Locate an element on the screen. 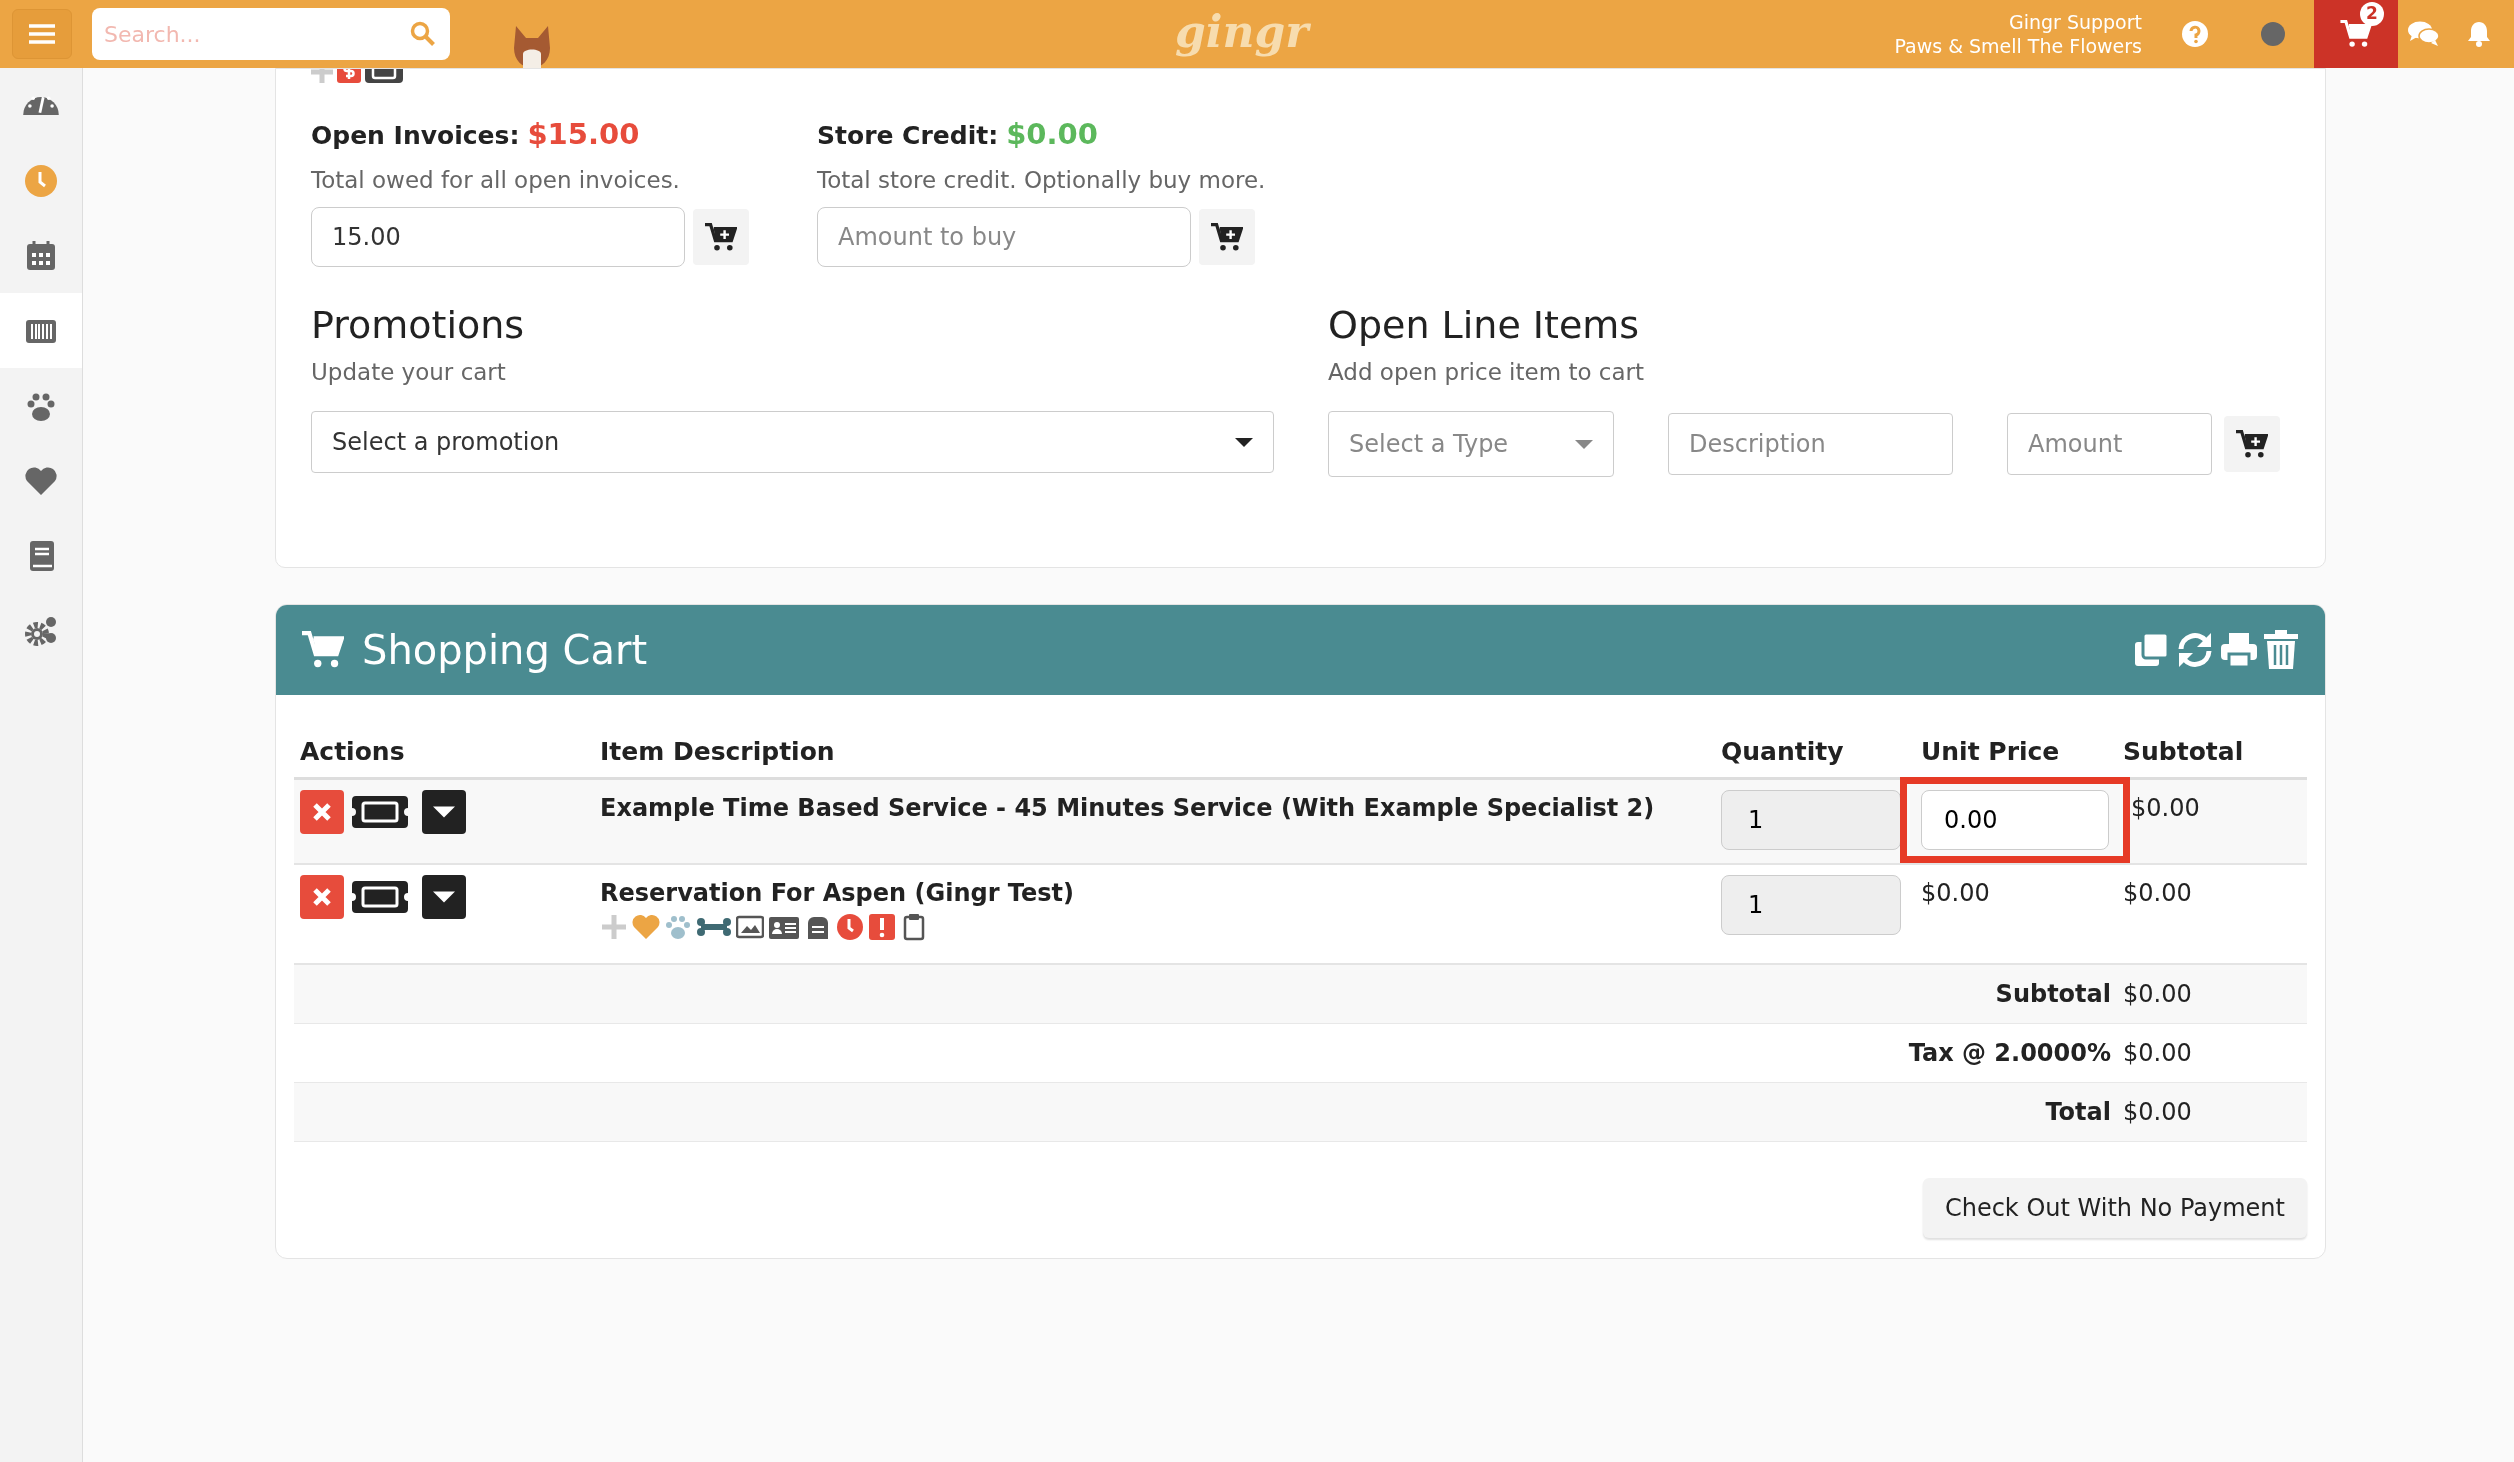 The height and width of the screenshot is (1462, 2514). heart-icon is located at coordinates (646, 927).